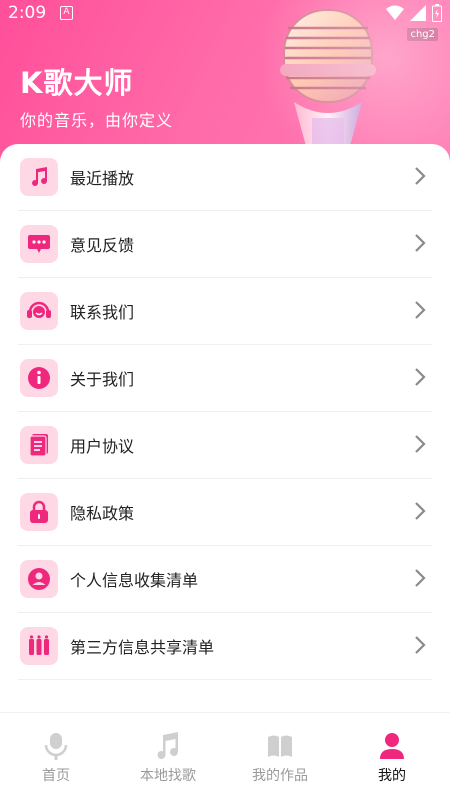 Image resolution: width=450 pixels, height=796 pixels. Describe the element at coordinates (27, 13) in the screenshot. I see `status-time: 2:09` at that location.